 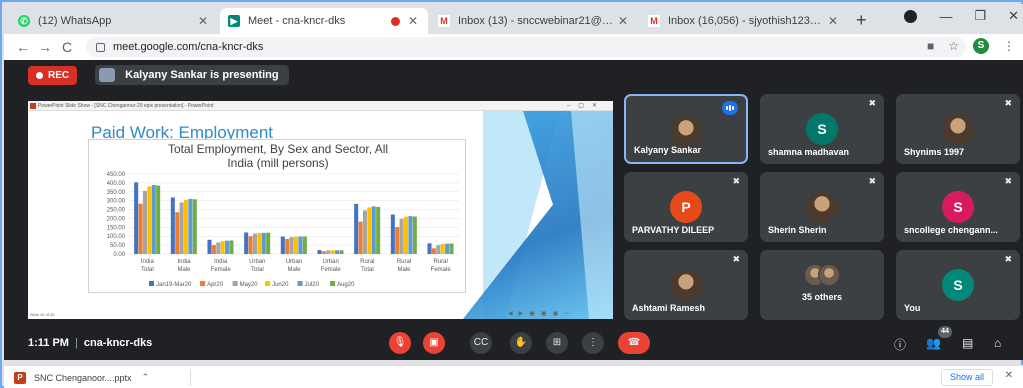 What do you see at coordinates (912, 308) in the screenshot?
I see `participant-name: You` at bounding box center [912, 308].